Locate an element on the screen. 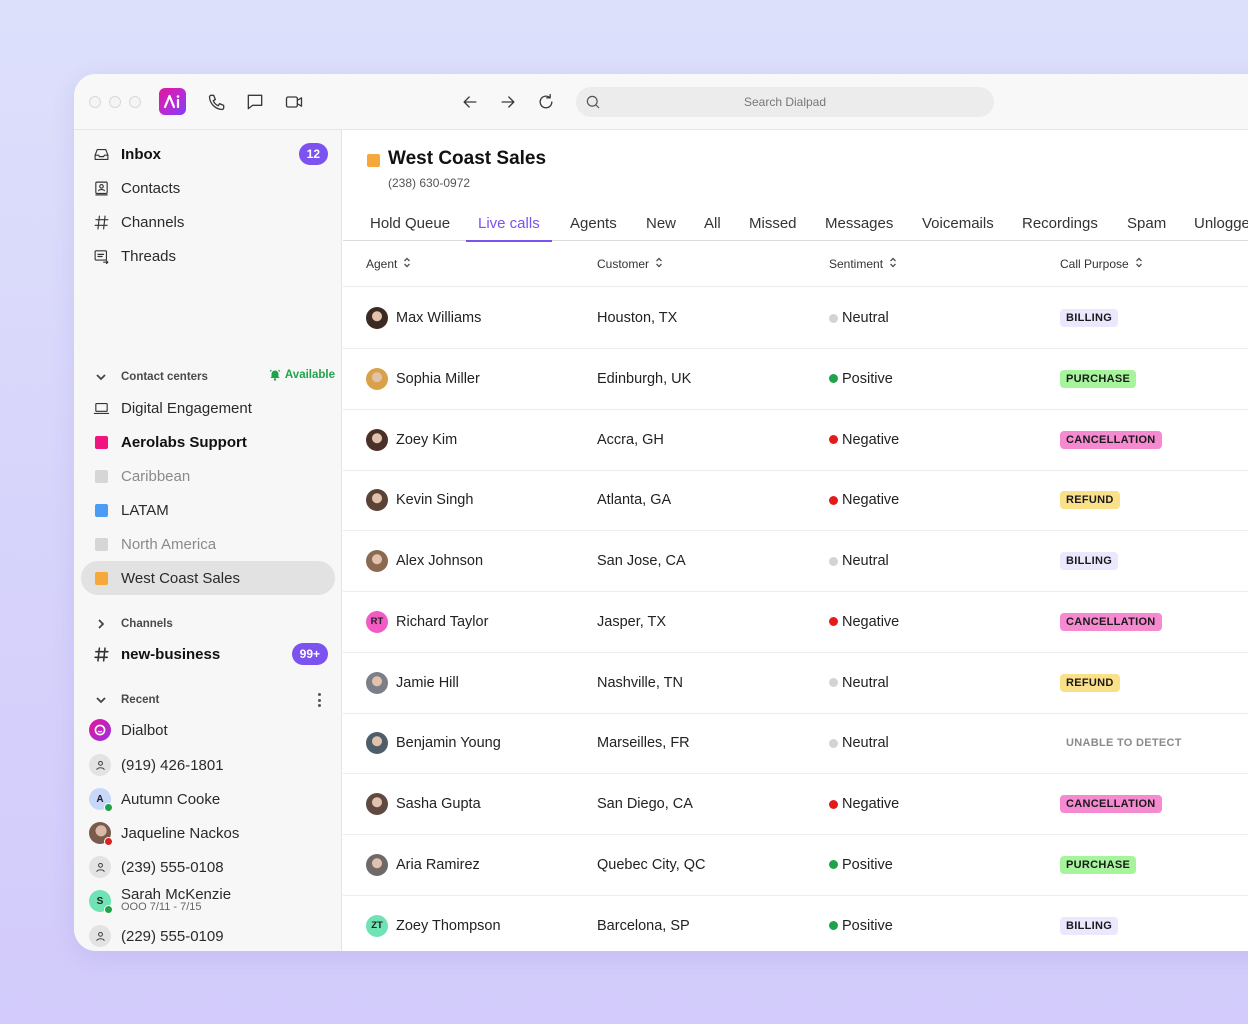 This screenshot has width=1248, height=1024. video-icon is located at coordinates (294, 102).